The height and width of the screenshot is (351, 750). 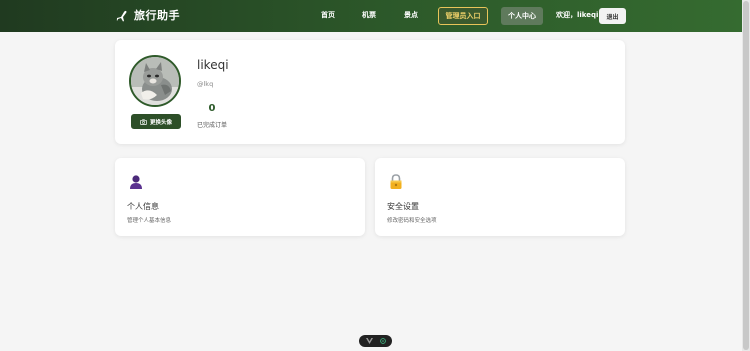 What do you see at coordinates (577, 15) in the screenshot?
I see `welcome-text: 欢迎，likeqi` at bounding box center [577, 15].